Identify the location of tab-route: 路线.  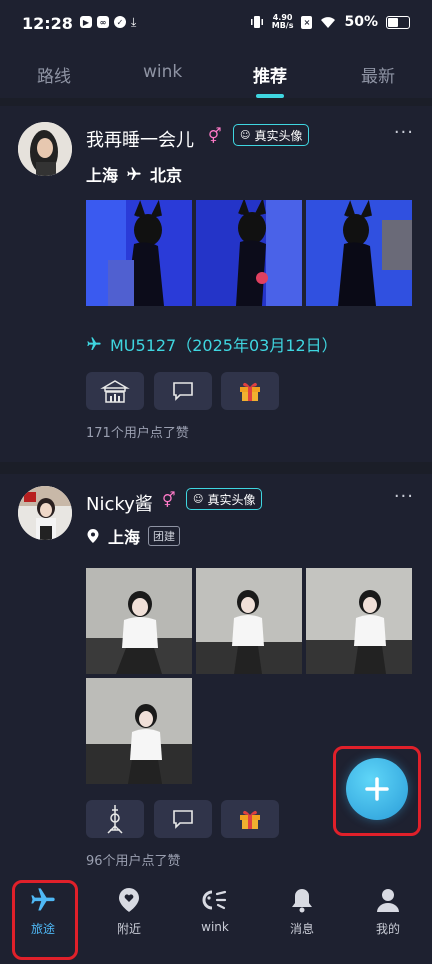
(54, 74).